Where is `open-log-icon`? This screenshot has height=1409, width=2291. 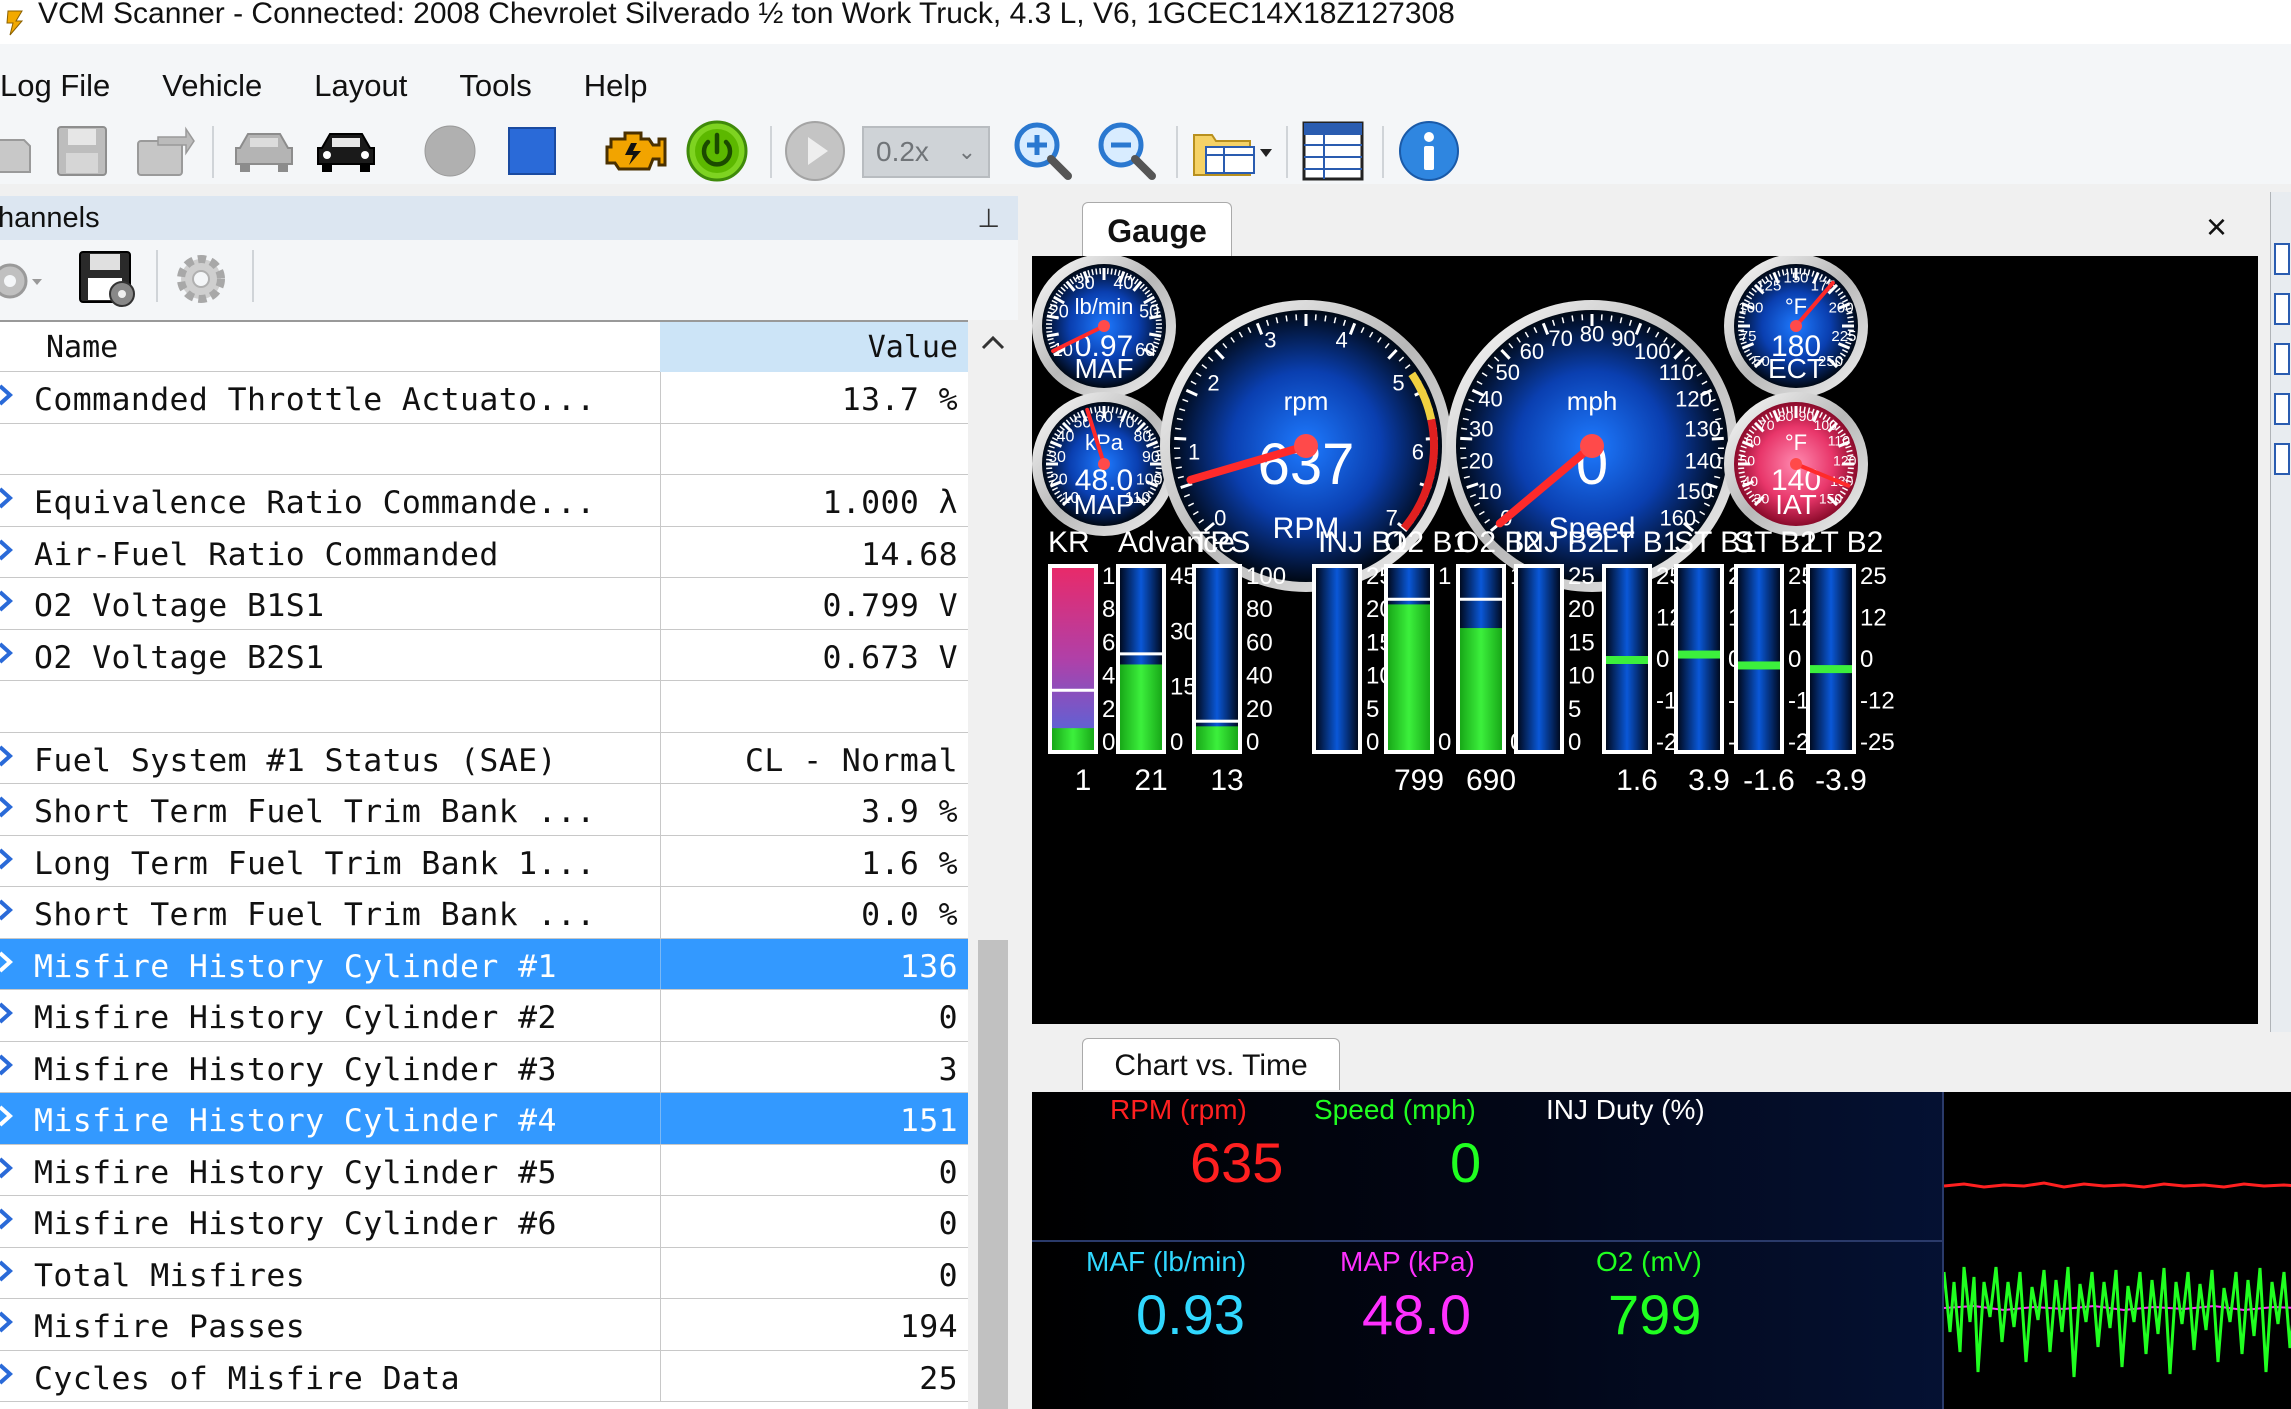 open-log-icon is located at coordinates (18, 151).